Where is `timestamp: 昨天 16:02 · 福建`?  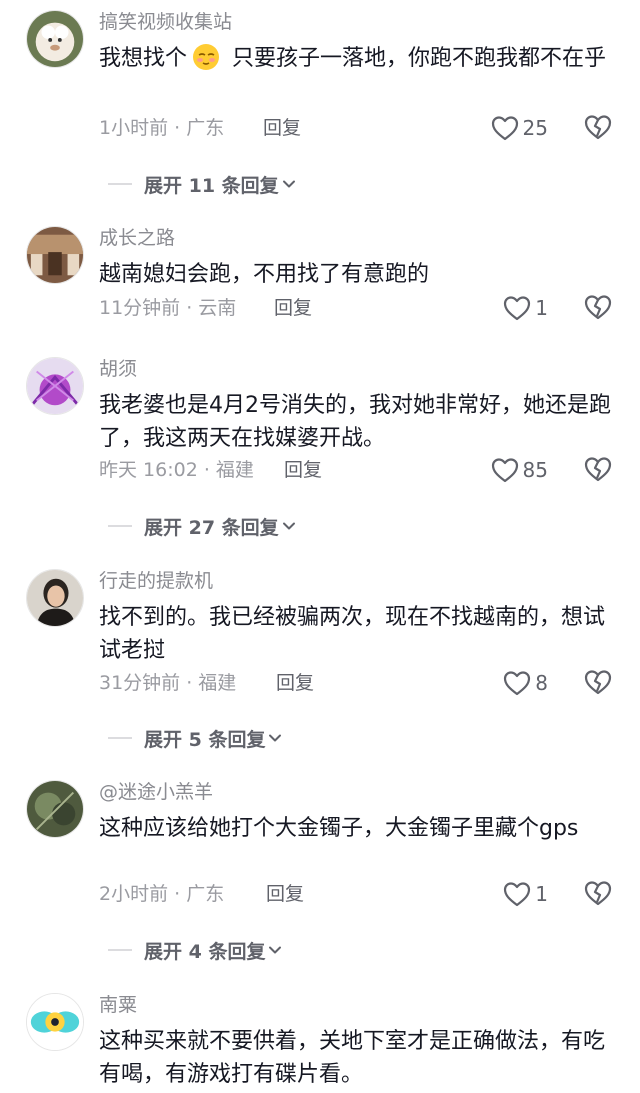 timestamp: 昨天 16:02 · 福建 is located at coordinates (176, 470).